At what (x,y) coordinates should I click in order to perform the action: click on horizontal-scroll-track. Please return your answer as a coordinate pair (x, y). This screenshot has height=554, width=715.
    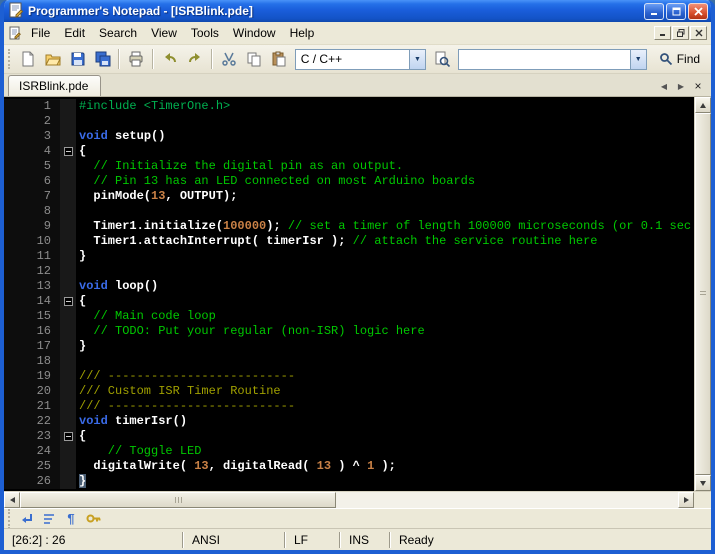
    Looking at the image, I should click on (349, 500).